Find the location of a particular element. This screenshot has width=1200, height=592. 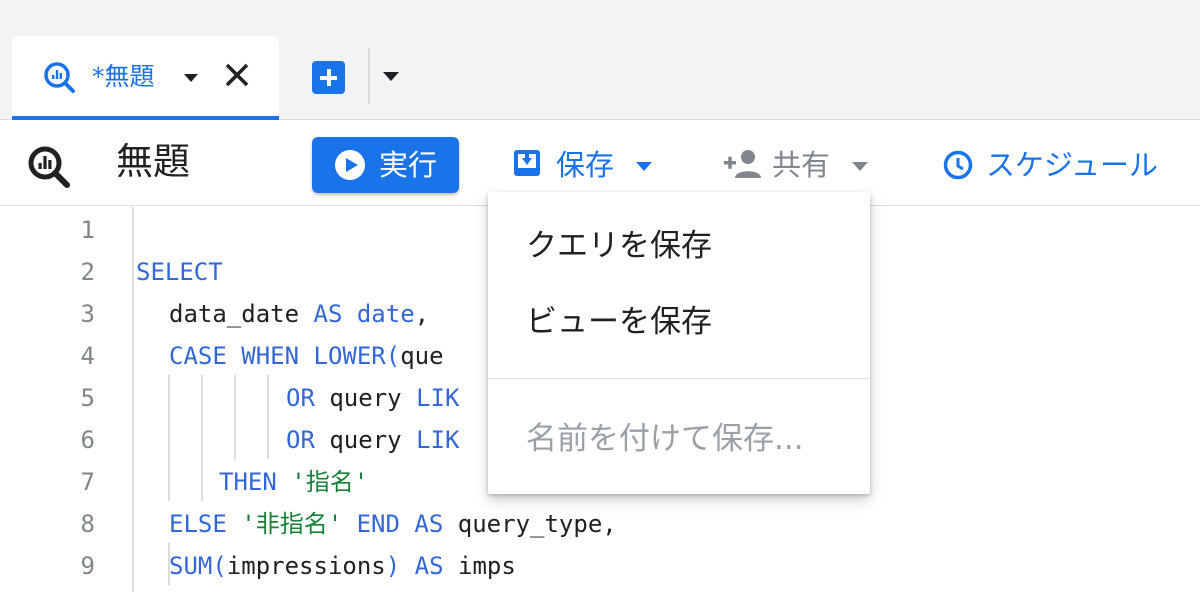

save-download-icon is located at coordinates (527, 163).